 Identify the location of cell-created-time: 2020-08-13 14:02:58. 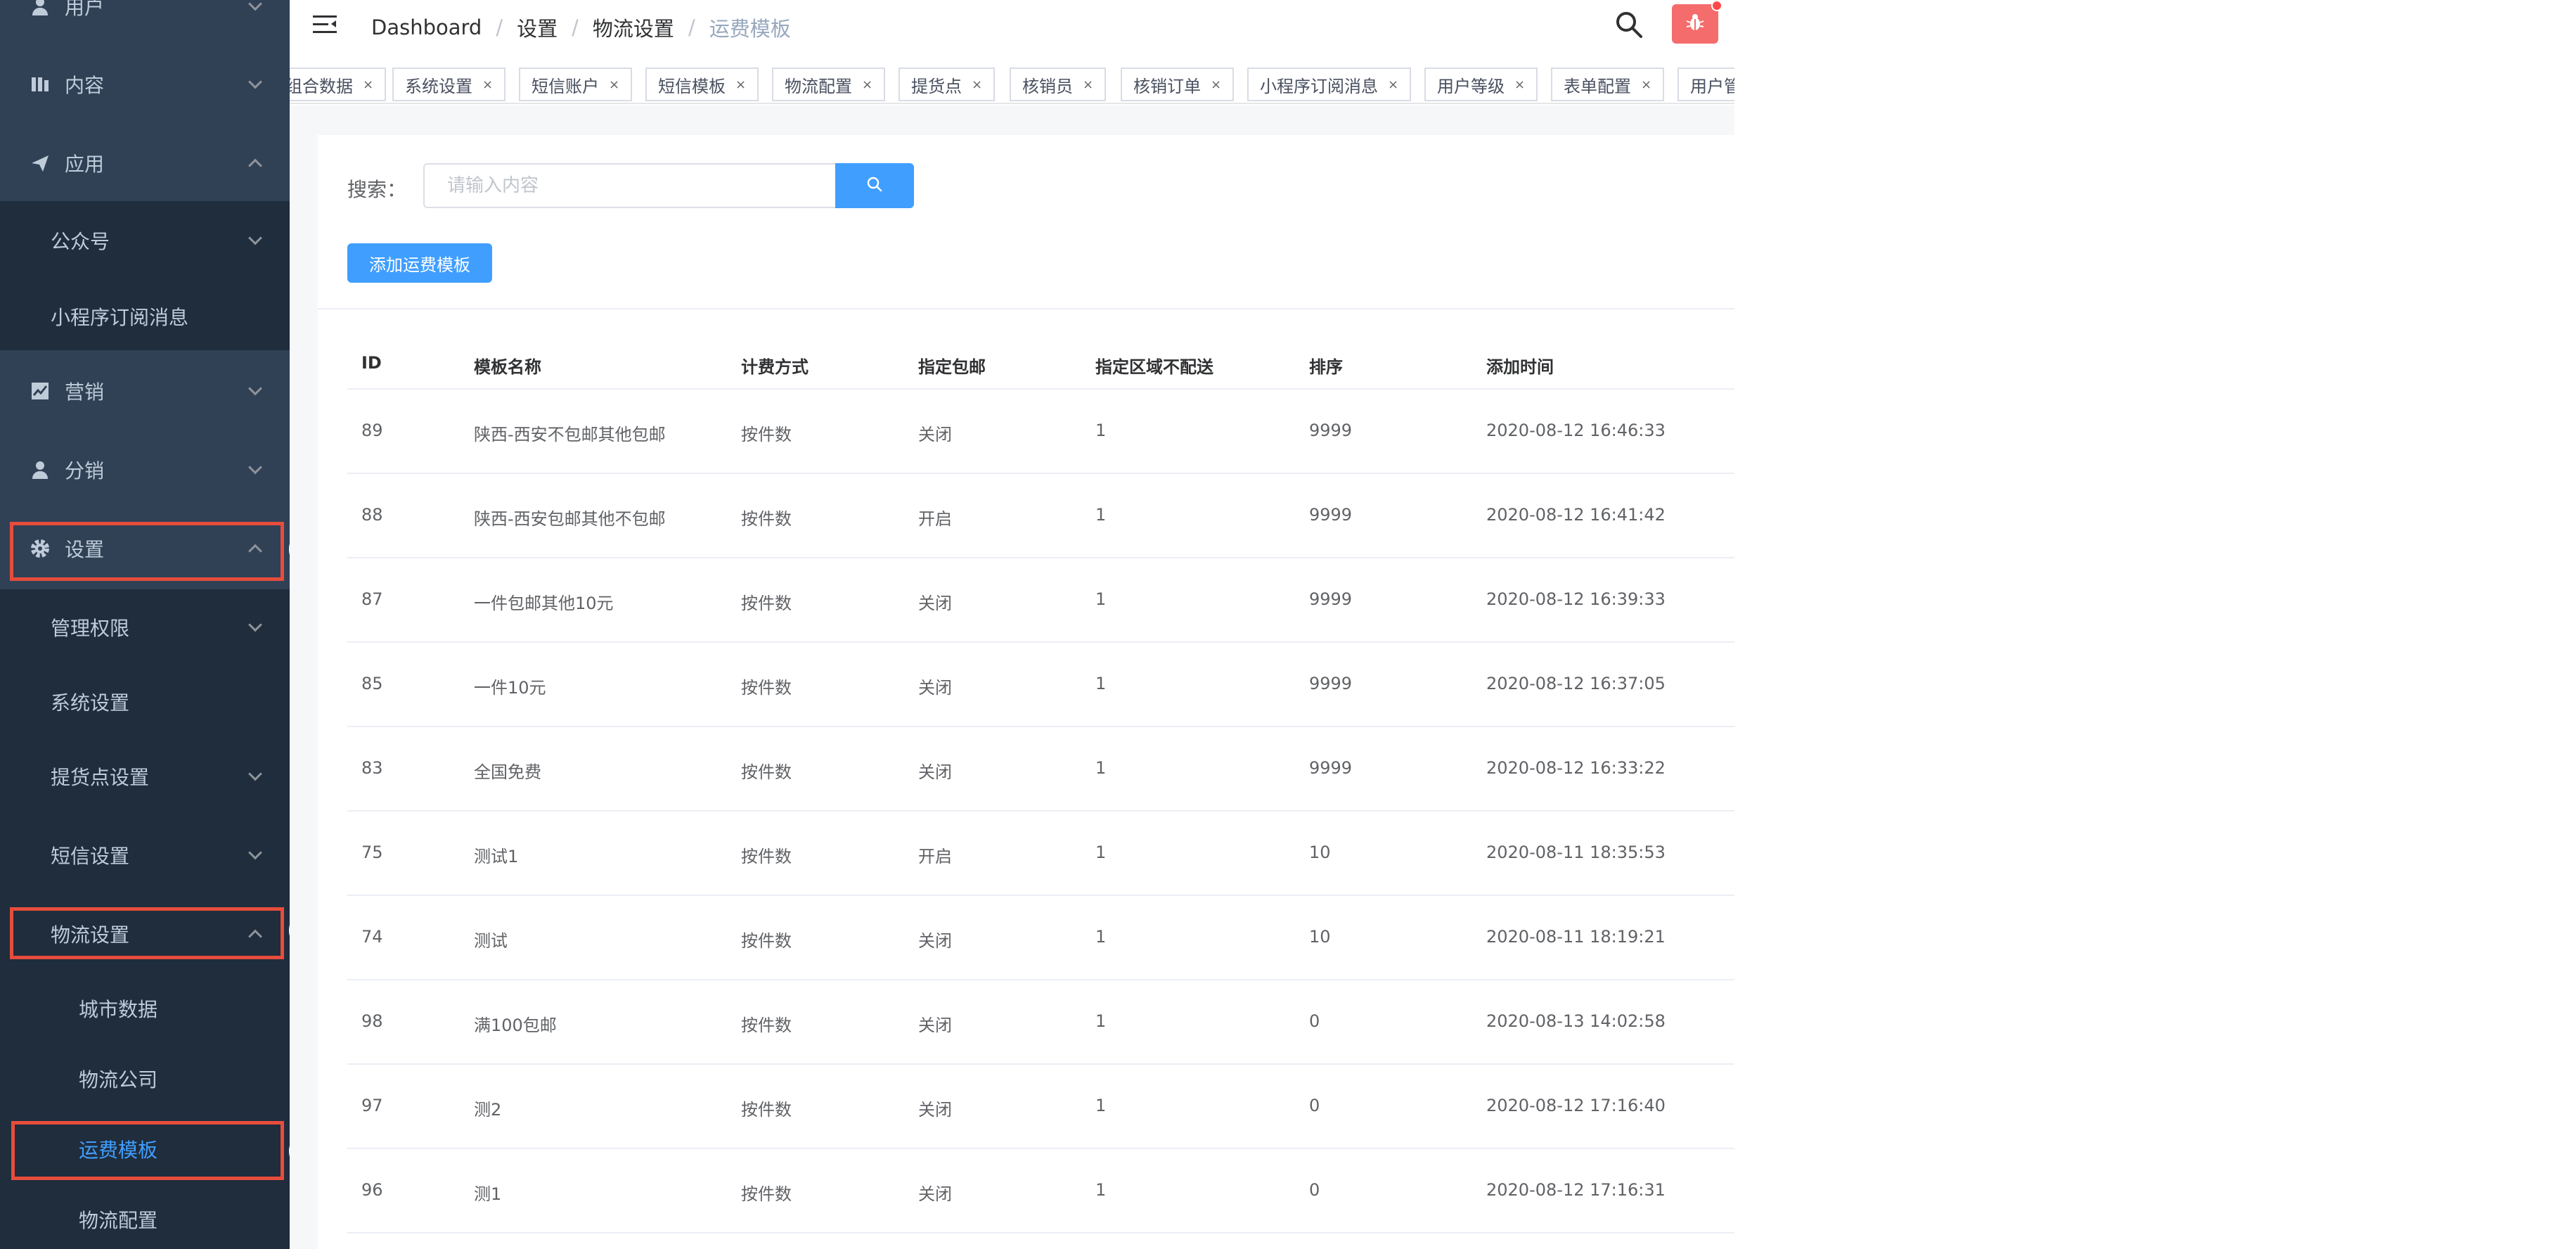
(1576, 1021).